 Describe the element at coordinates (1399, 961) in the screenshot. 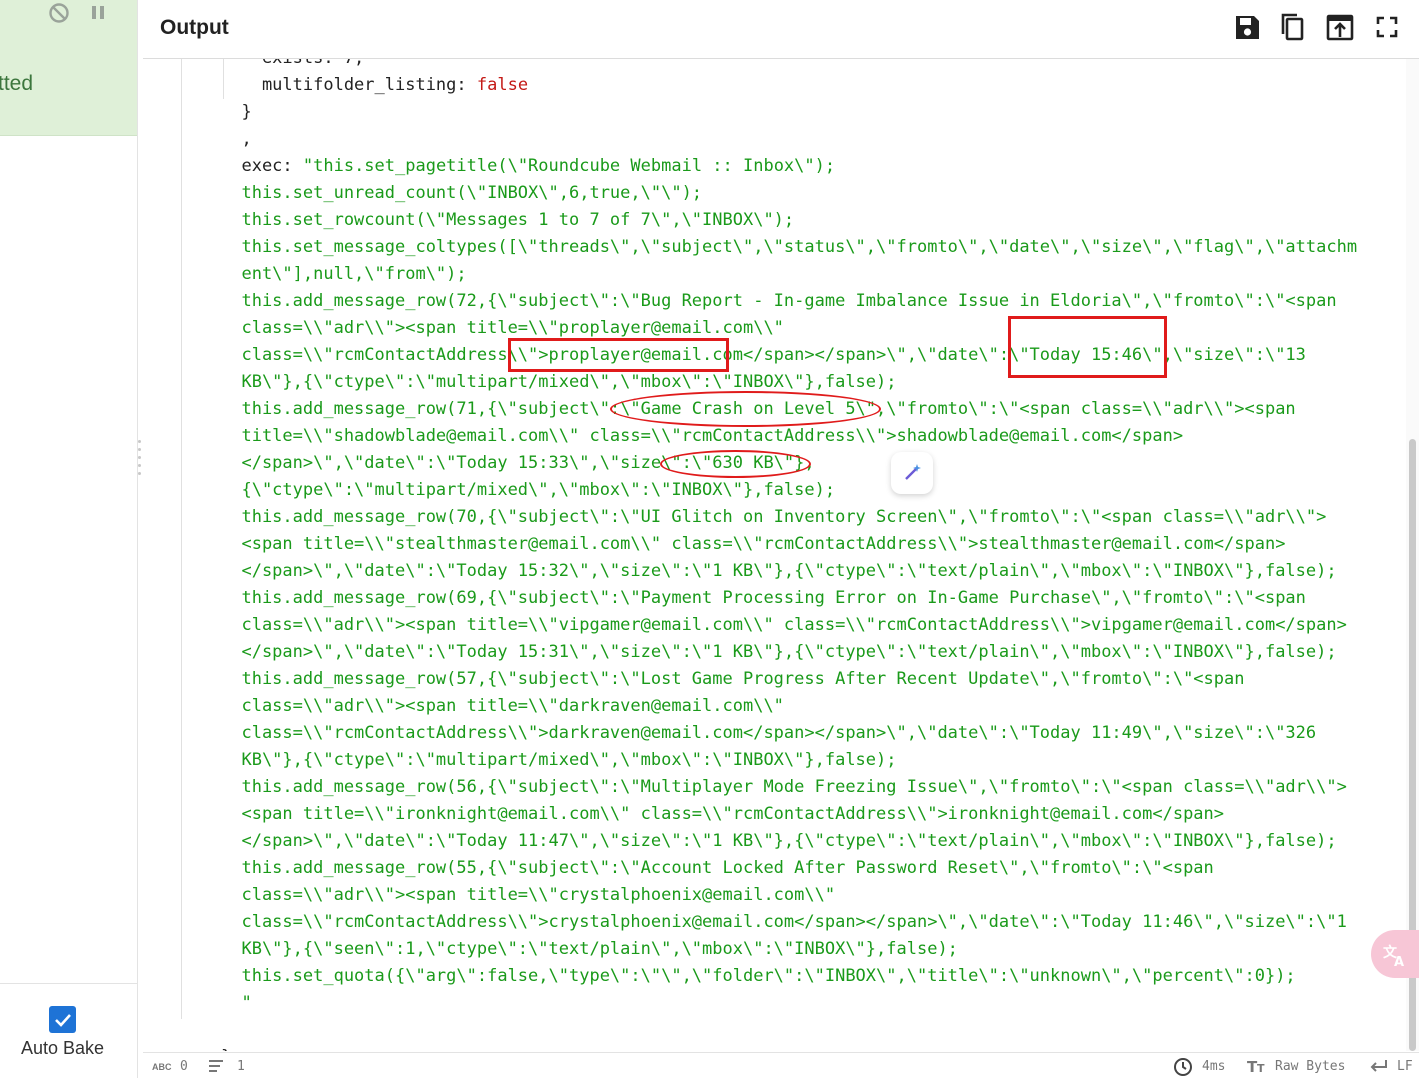

I see `svg-text: A` at that location.